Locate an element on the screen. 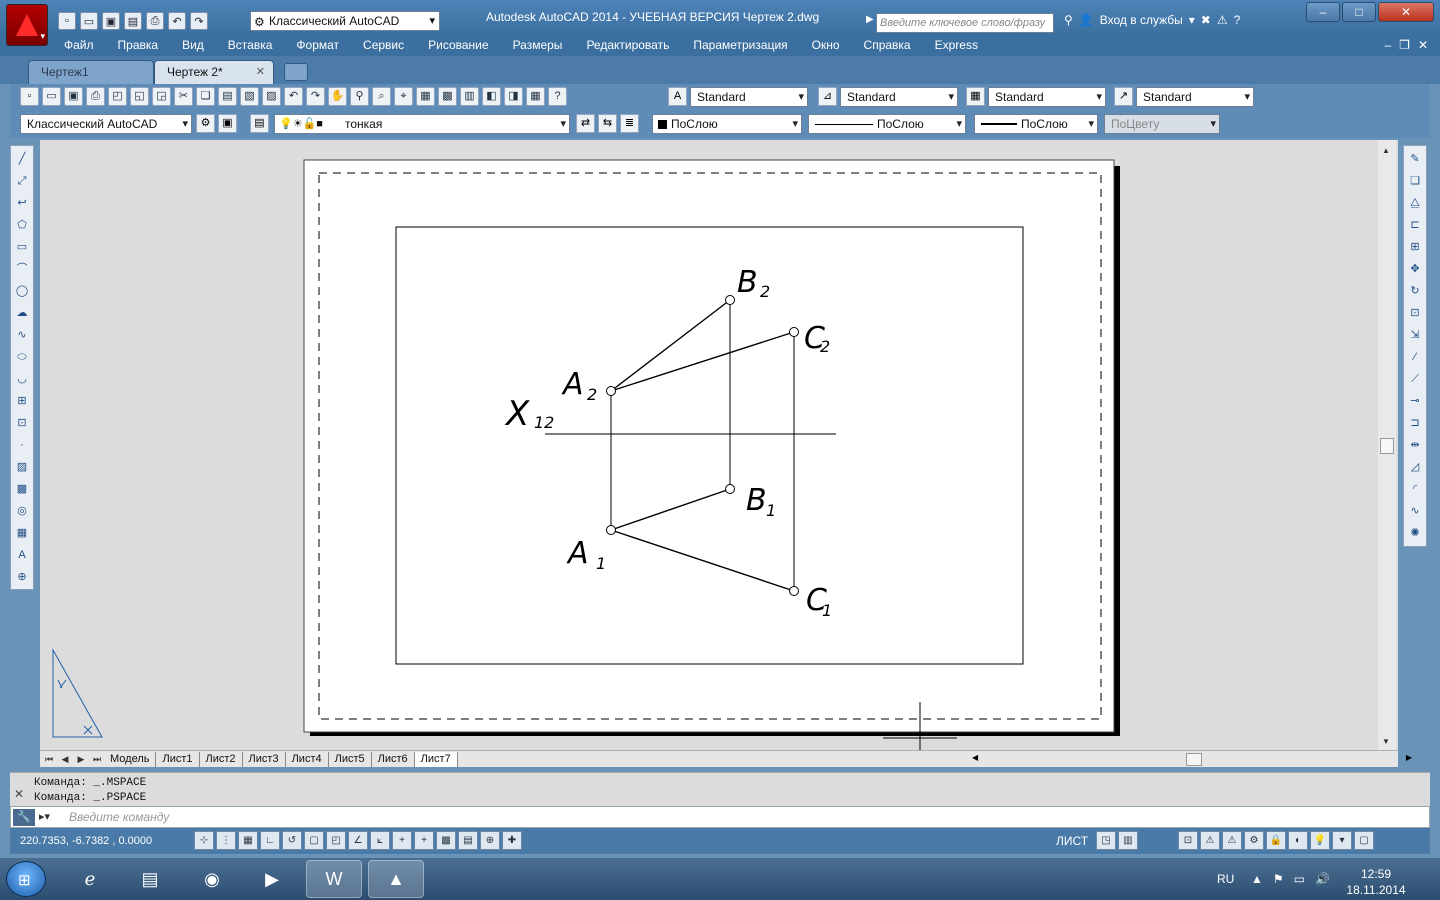 The width and height of the screenshot is (1440, 900). network-icon: ▭ is located at coordinates (1299, 879).